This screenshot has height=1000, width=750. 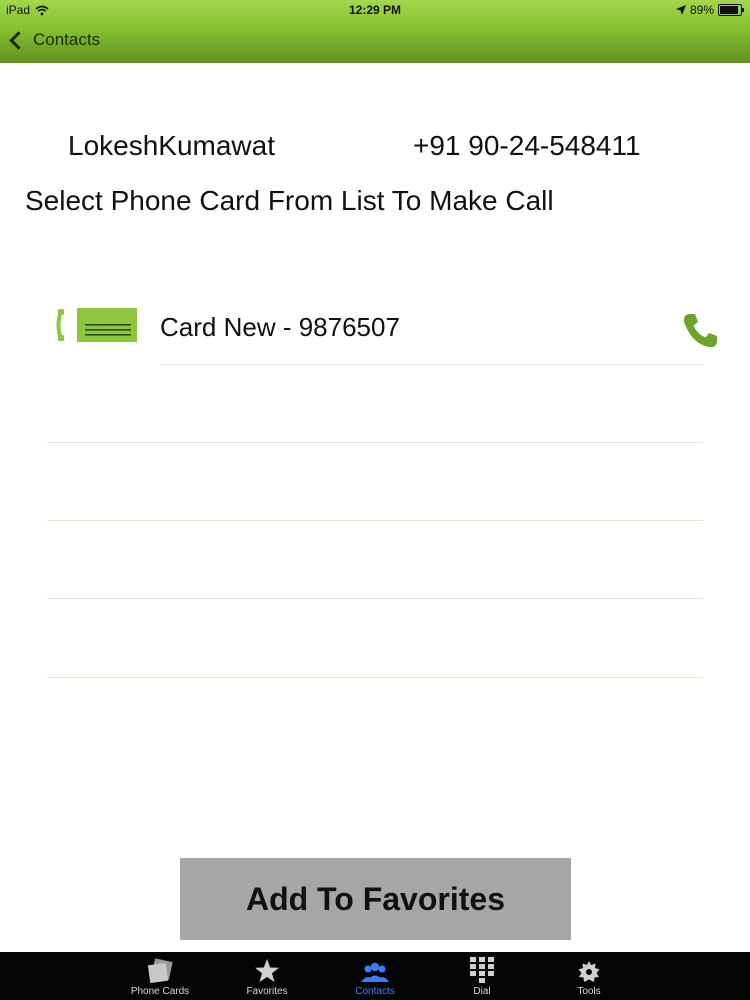 I want to click on tab-label: Dial, so click(x=482, y=991).